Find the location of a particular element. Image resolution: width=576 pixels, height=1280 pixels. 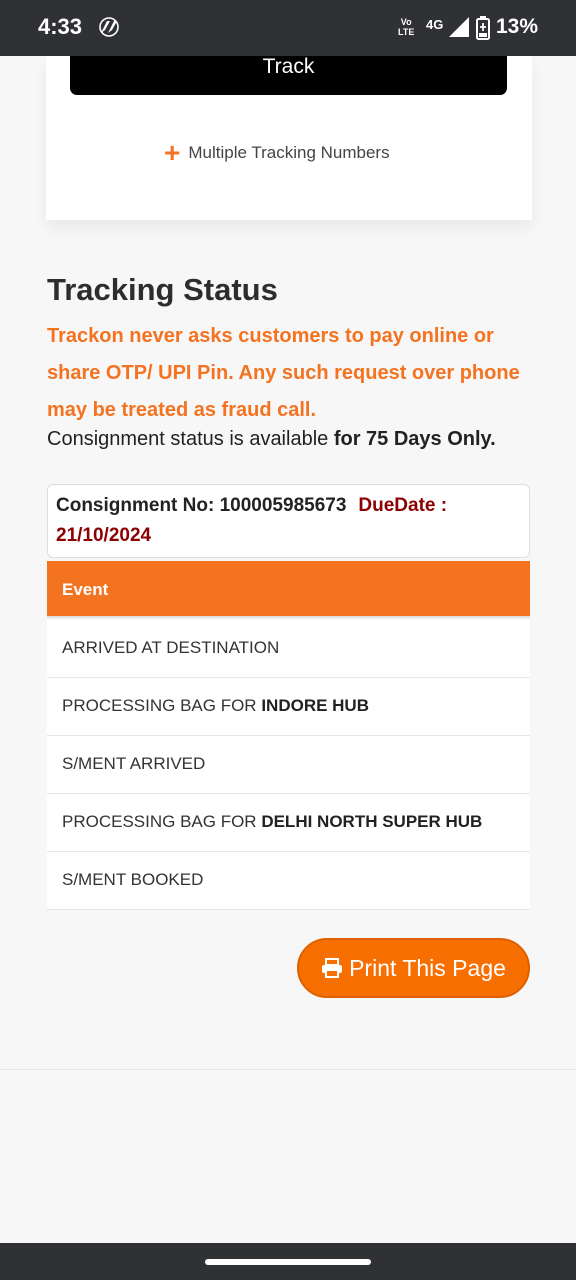

track-button: Track is located at coordinates (288, 75).